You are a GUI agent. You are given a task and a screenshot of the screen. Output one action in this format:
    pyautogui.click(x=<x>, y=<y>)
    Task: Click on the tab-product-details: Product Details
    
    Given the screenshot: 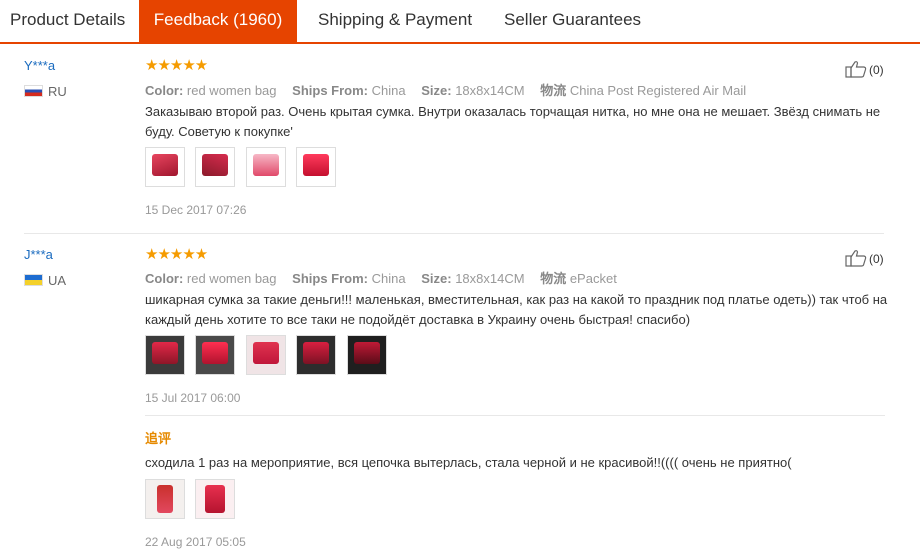 What is the action you would take?
    pyautogui.click(x=67, y=21)
    